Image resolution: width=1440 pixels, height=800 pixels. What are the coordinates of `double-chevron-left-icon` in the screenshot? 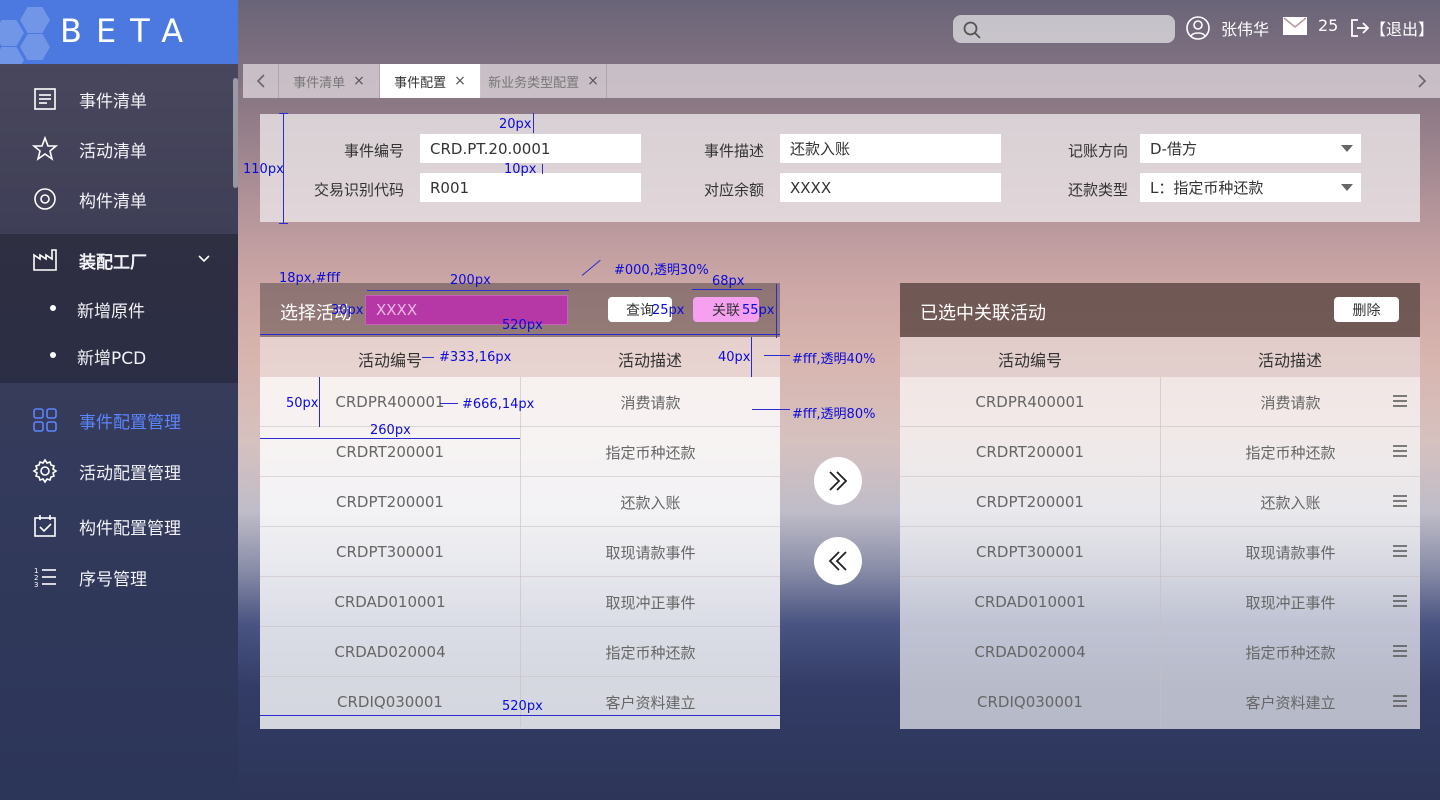 It's located at (837, 561).